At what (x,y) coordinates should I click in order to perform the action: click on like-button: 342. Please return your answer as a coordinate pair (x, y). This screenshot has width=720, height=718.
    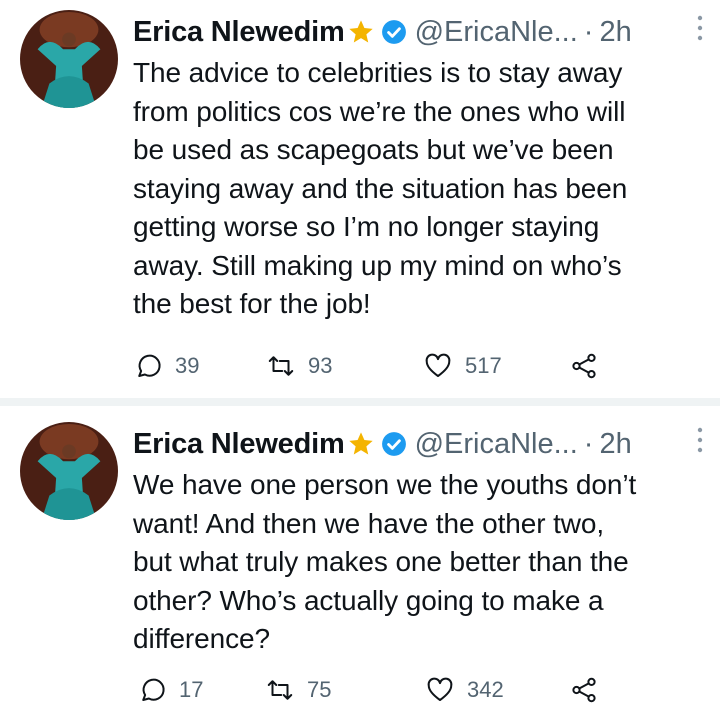
    Looking at the image, I should click on (464, 690).